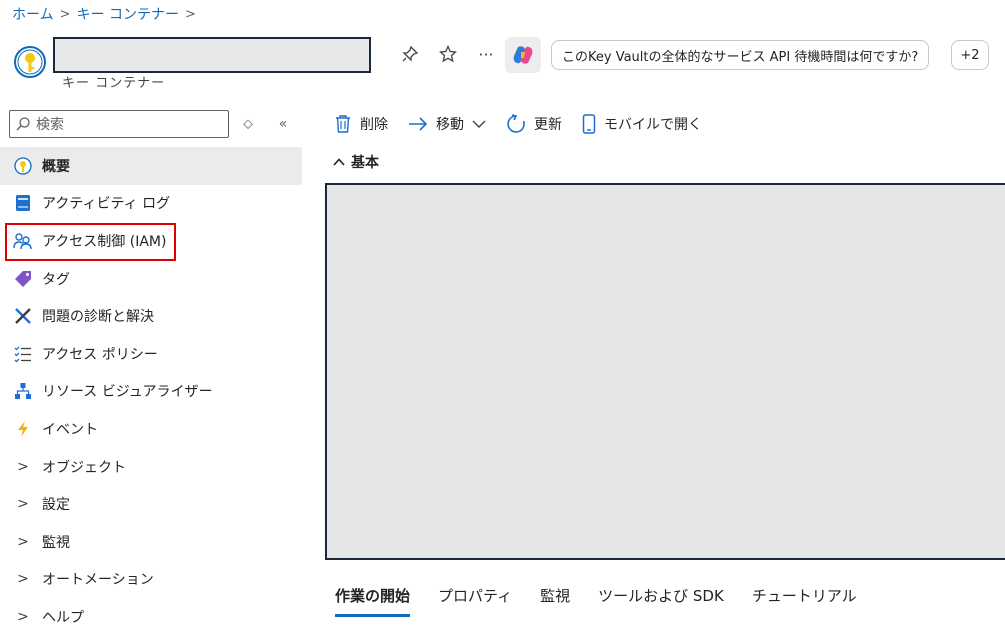 Image resolution: width=1005 pixels, height=639 pixels. I want to click on essentials-title: 基本, so click(365, 163).